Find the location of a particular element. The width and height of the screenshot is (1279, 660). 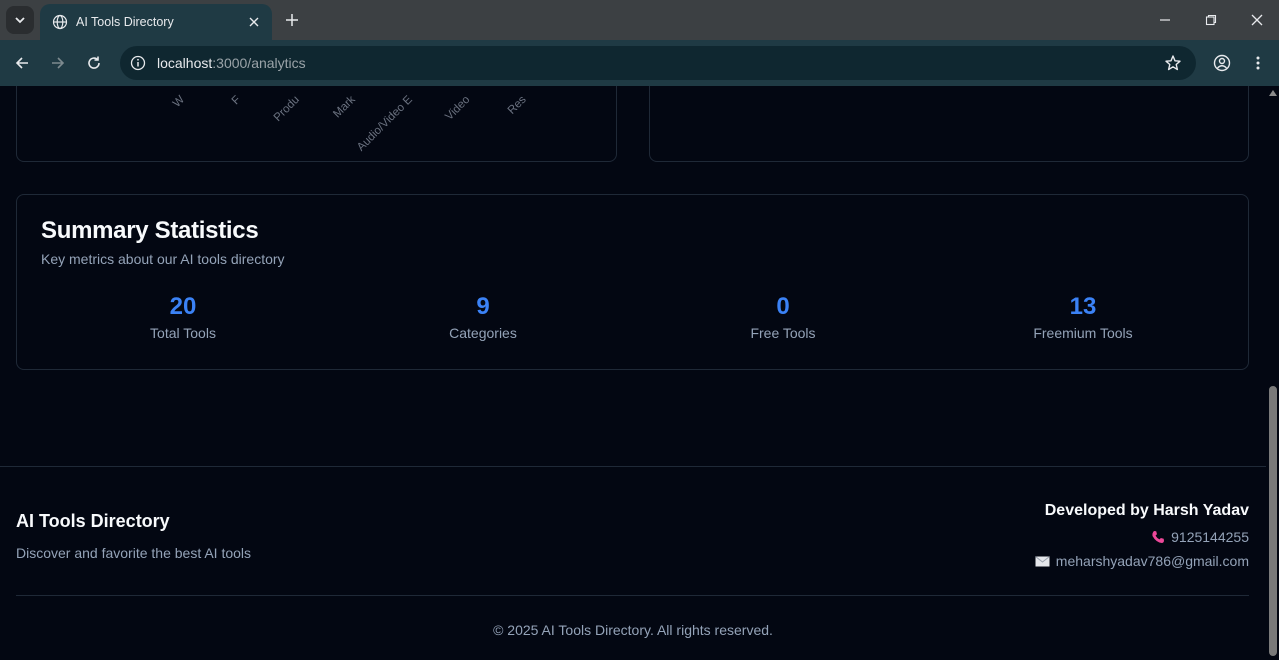

profile-icon is located at coordinates (1222, 63).